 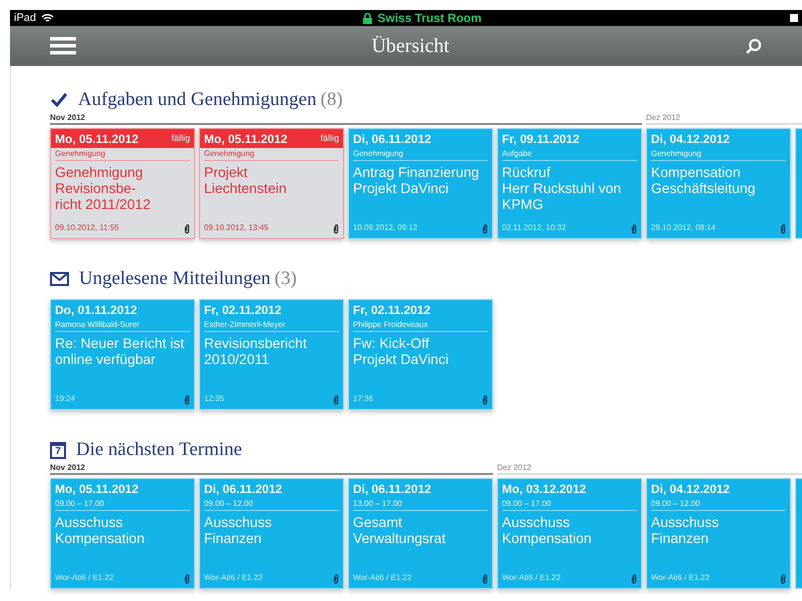 I want to click on nav-title: Übersicht, so click(x=411, y=46).